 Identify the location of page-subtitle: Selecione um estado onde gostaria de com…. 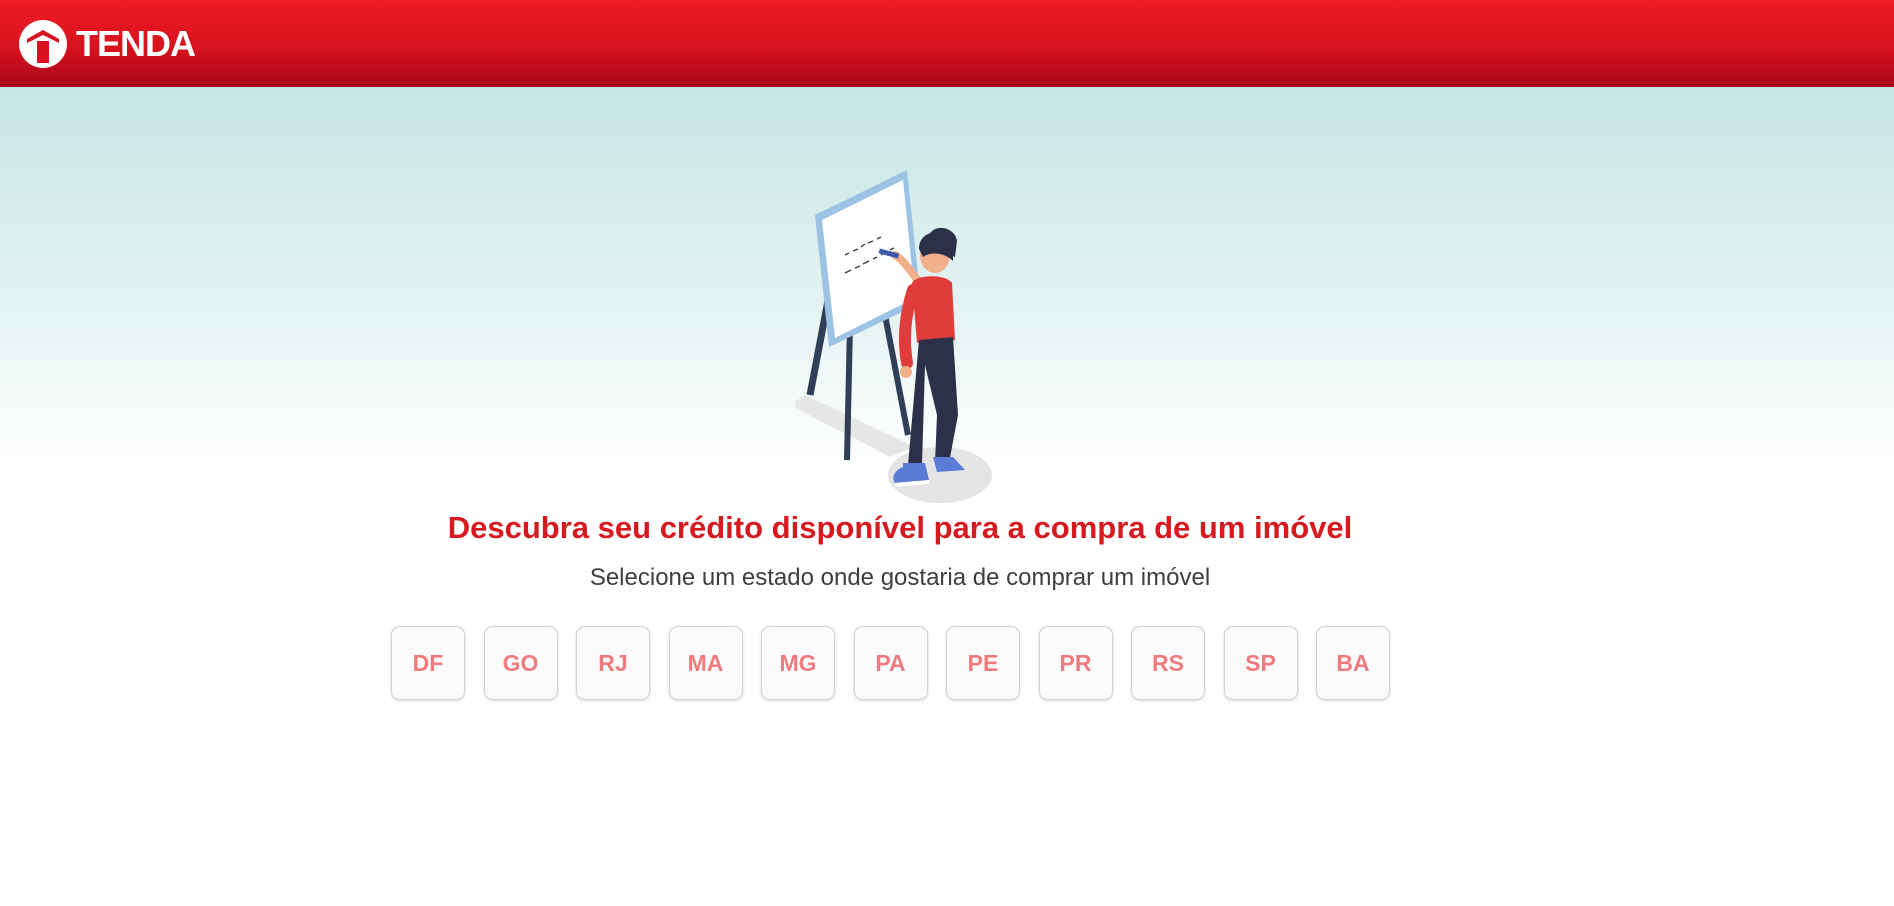
(900, 577).